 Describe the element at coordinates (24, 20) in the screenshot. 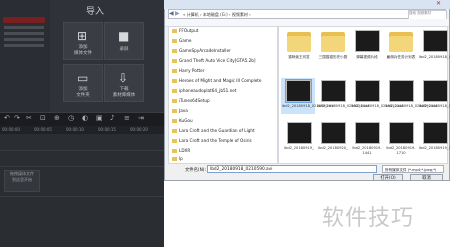

I see `menu-item-selected` at that location.